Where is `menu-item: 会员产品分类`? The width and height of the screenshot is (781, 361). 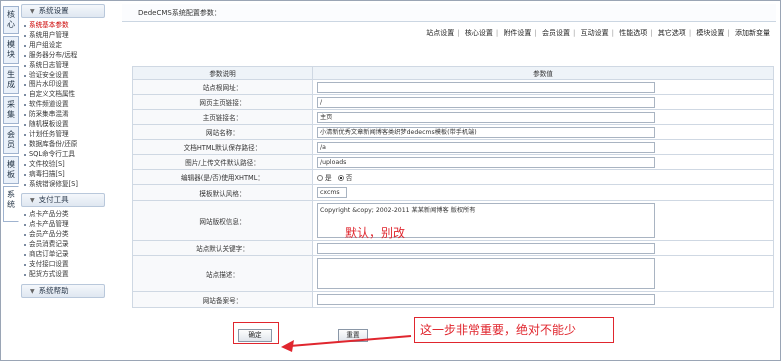
menu-item: 会员产品分类 is located at coordinates (63, 235).